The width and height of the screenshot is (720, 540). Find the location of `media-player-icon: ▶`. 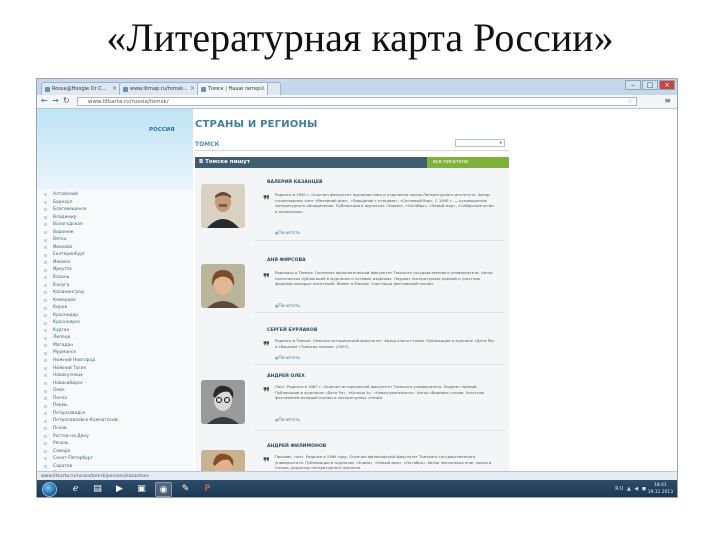

media-player-icon: ▶ is located at coordinates (119, 489).